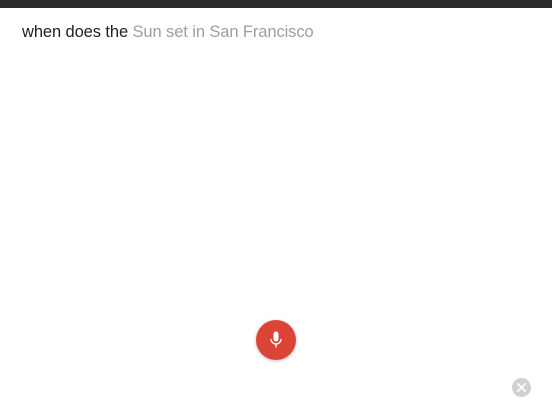  I want to click on microphone-icon, so click(276, 340).